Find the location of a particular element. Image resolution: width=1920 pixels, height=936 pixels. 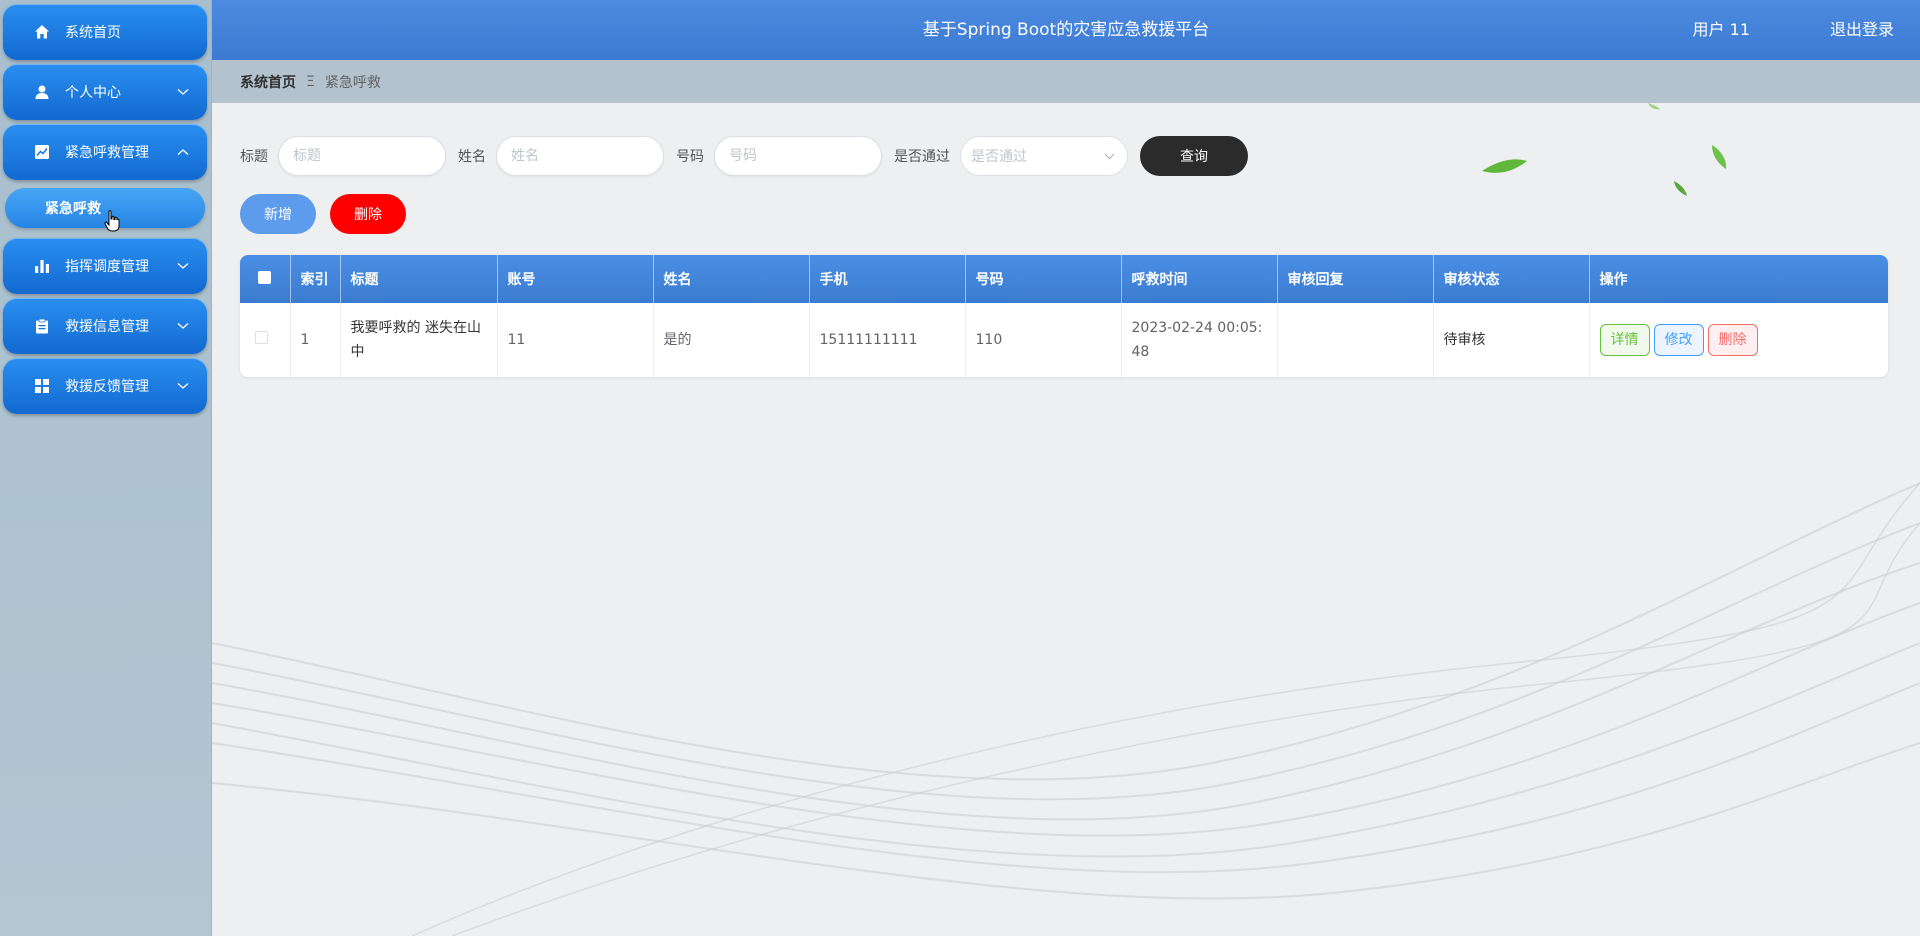

sidebar-item-label: 指挥调度管理 is located at coordinates (107, 267).